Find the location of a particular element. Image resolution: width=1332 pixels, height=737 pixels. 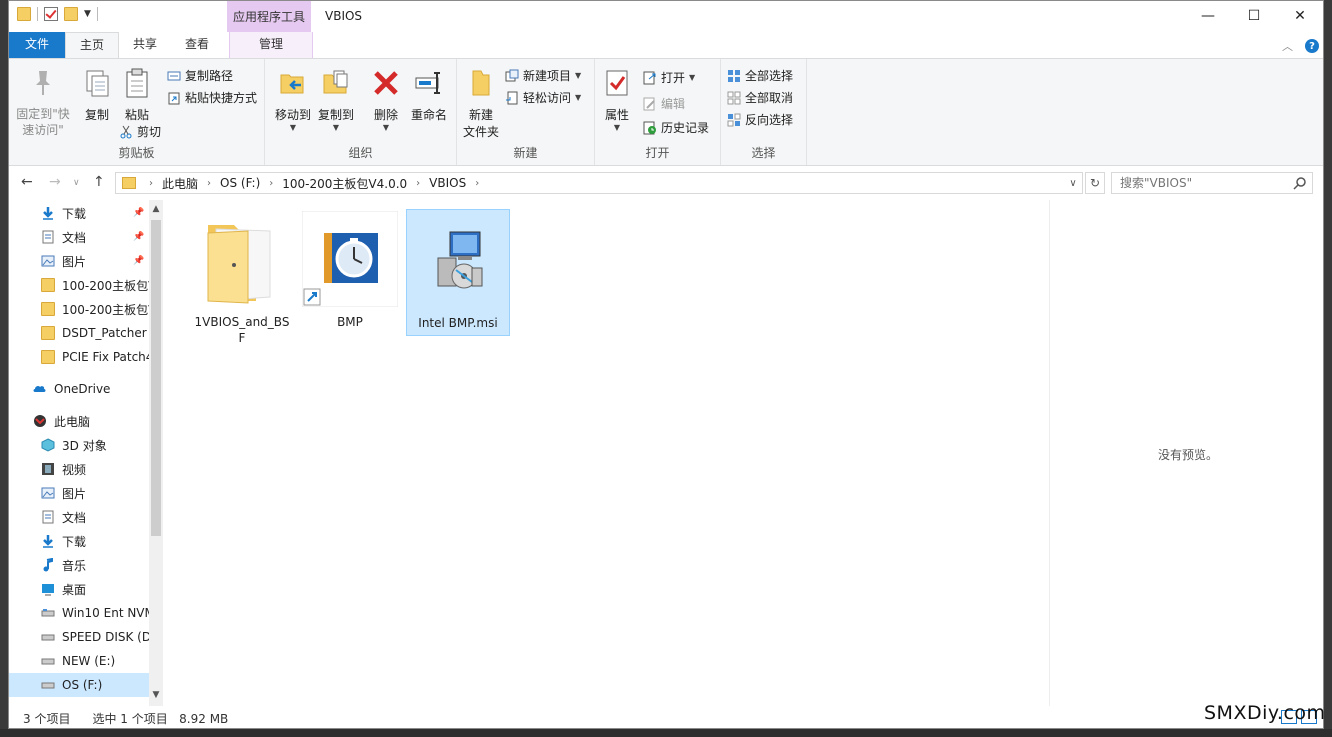

title-bar: ▼ 应用程序工具 VBIOS — ☐ ✕ is located at coordinates (666, 16).